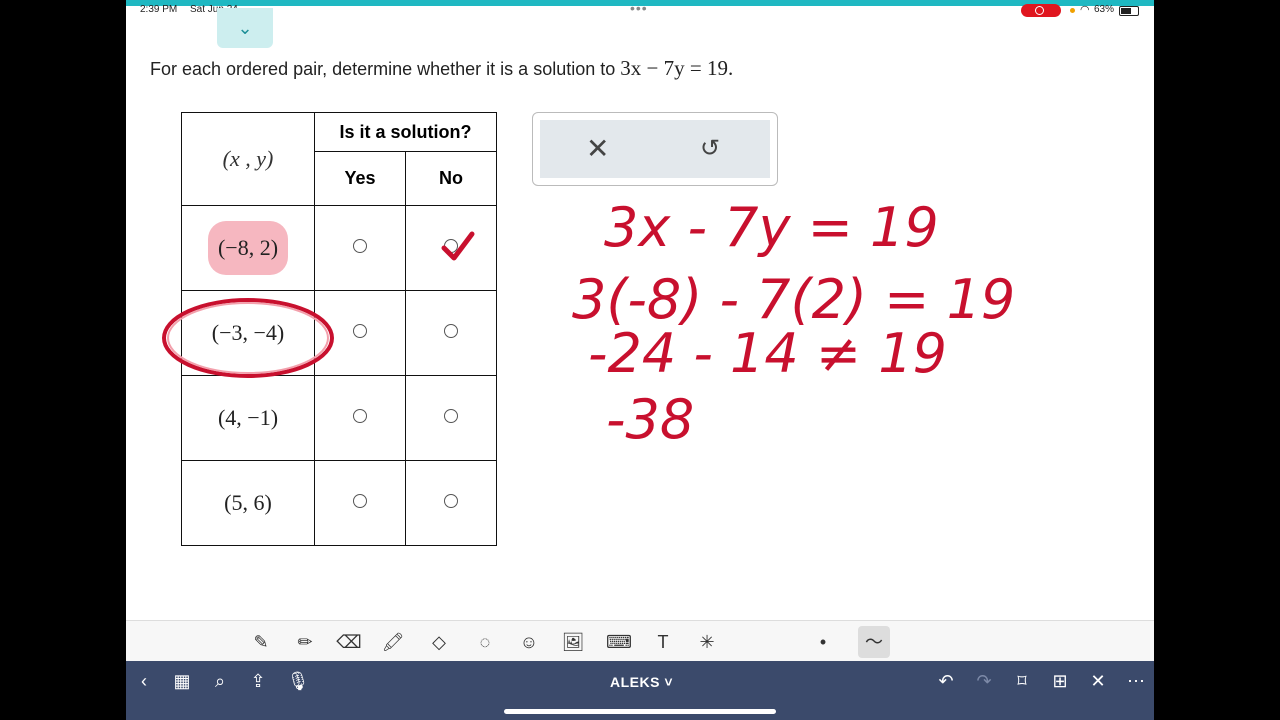  I want to click on microphone-icon: 🎙, so click(298, 681).